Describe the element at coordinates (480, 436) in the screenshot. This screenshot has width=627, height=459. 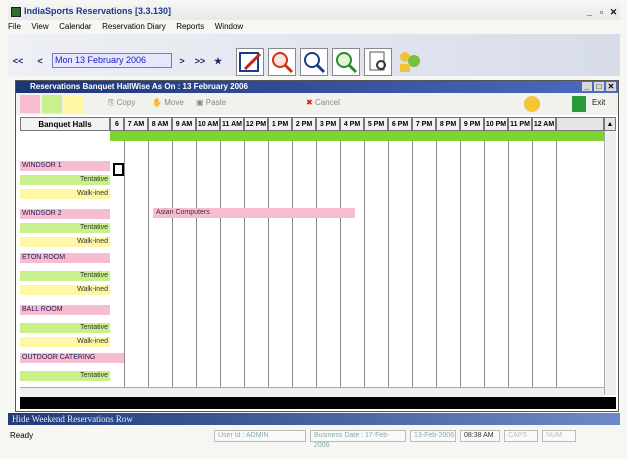
I see `status-time: 08:38 AM` at that location.